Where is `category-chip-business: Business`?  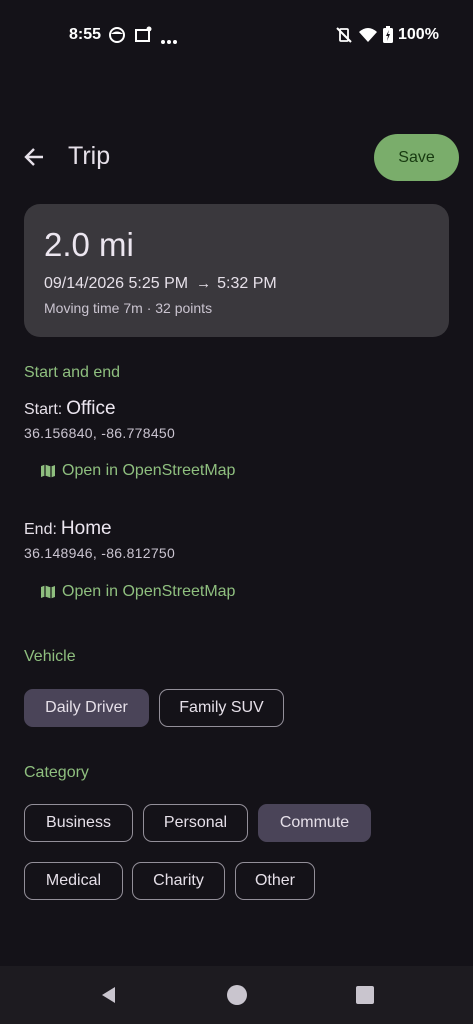 category-chip-business: Business is located at coordinates (78, 823).